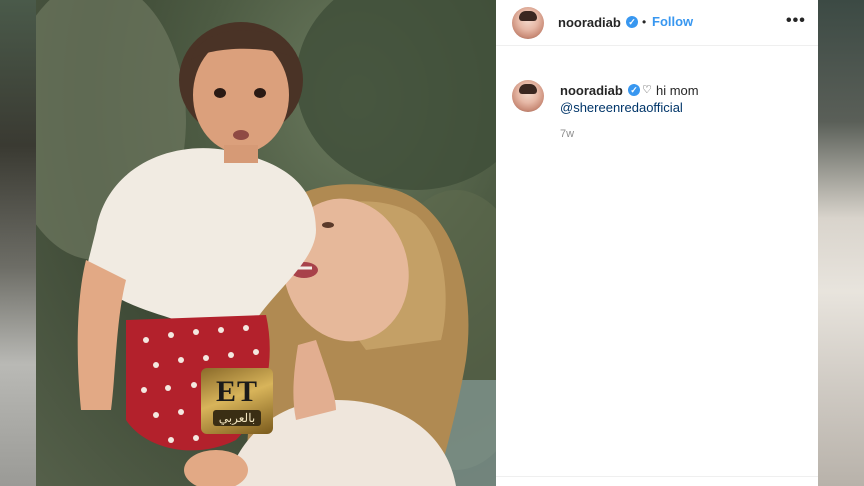 The image size is (864, 486). What do you see at coordinates (621, 107) in the screenshot?
I see `mention-link: @shereenredaofficial` at bounding box center [621, 107].